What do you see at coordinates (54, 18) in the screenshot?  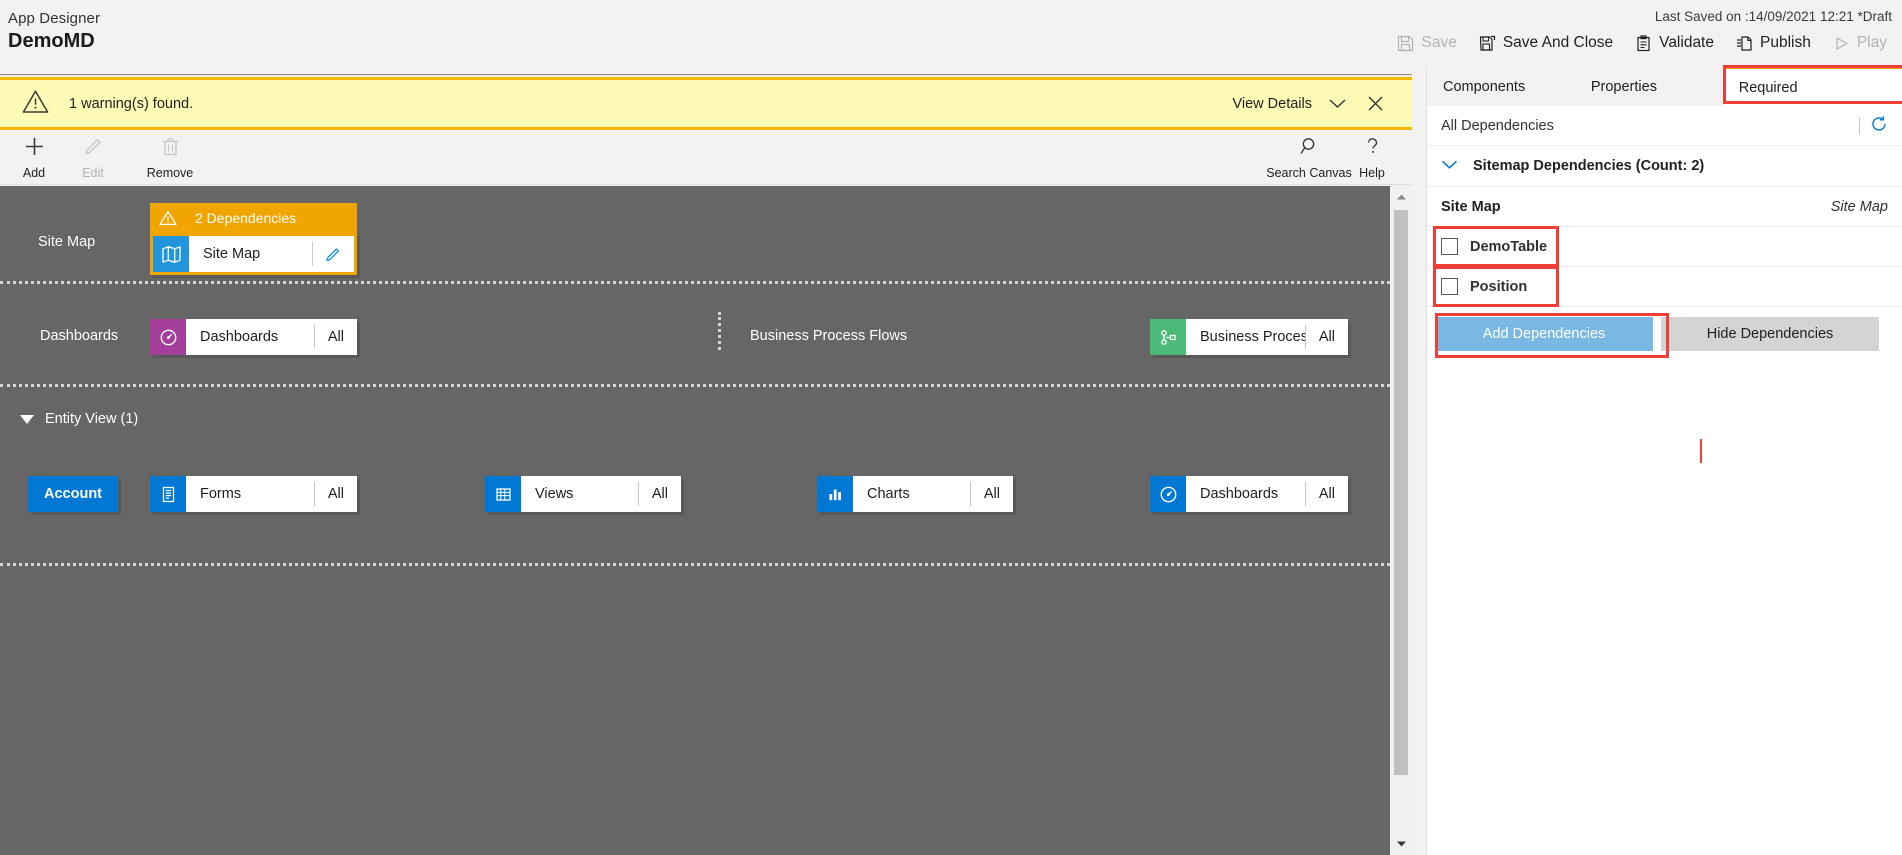 I see `app-designer-label: App Designer` at bounding box center [54, 18].